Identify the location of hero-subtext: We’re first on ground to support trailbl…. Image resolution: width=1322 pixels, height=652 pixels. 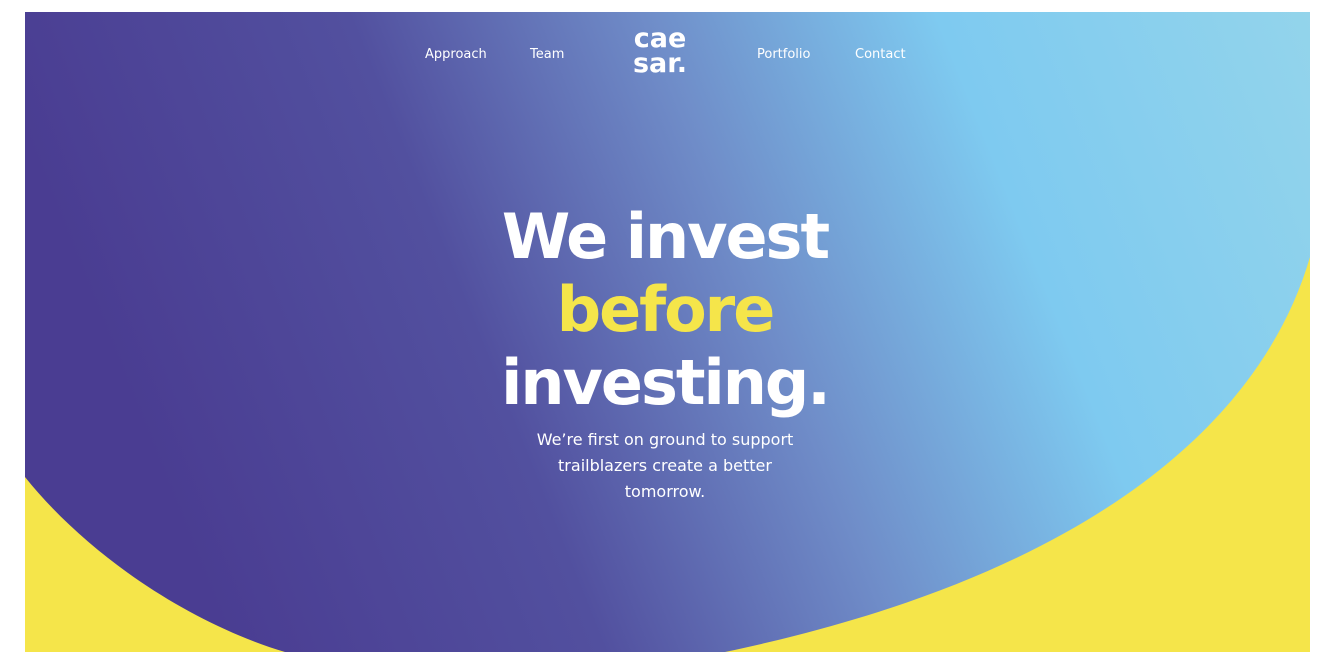
(665, 466).